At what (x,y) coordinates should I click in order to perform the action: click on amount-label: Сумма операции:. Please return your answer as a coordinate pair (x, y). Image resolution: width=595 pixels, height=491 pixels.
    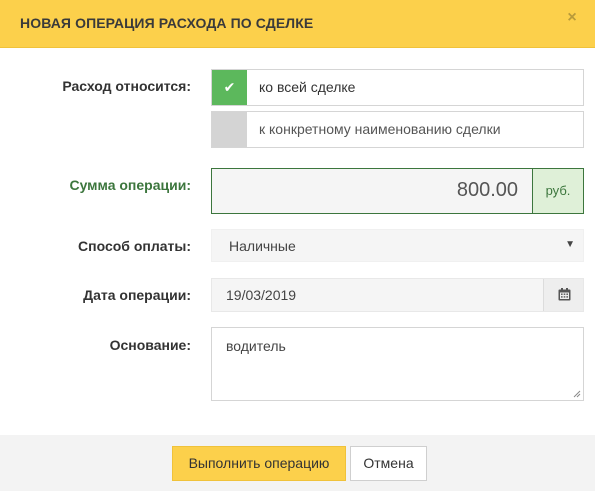
    Looking at the image, I should click on (130, 185).